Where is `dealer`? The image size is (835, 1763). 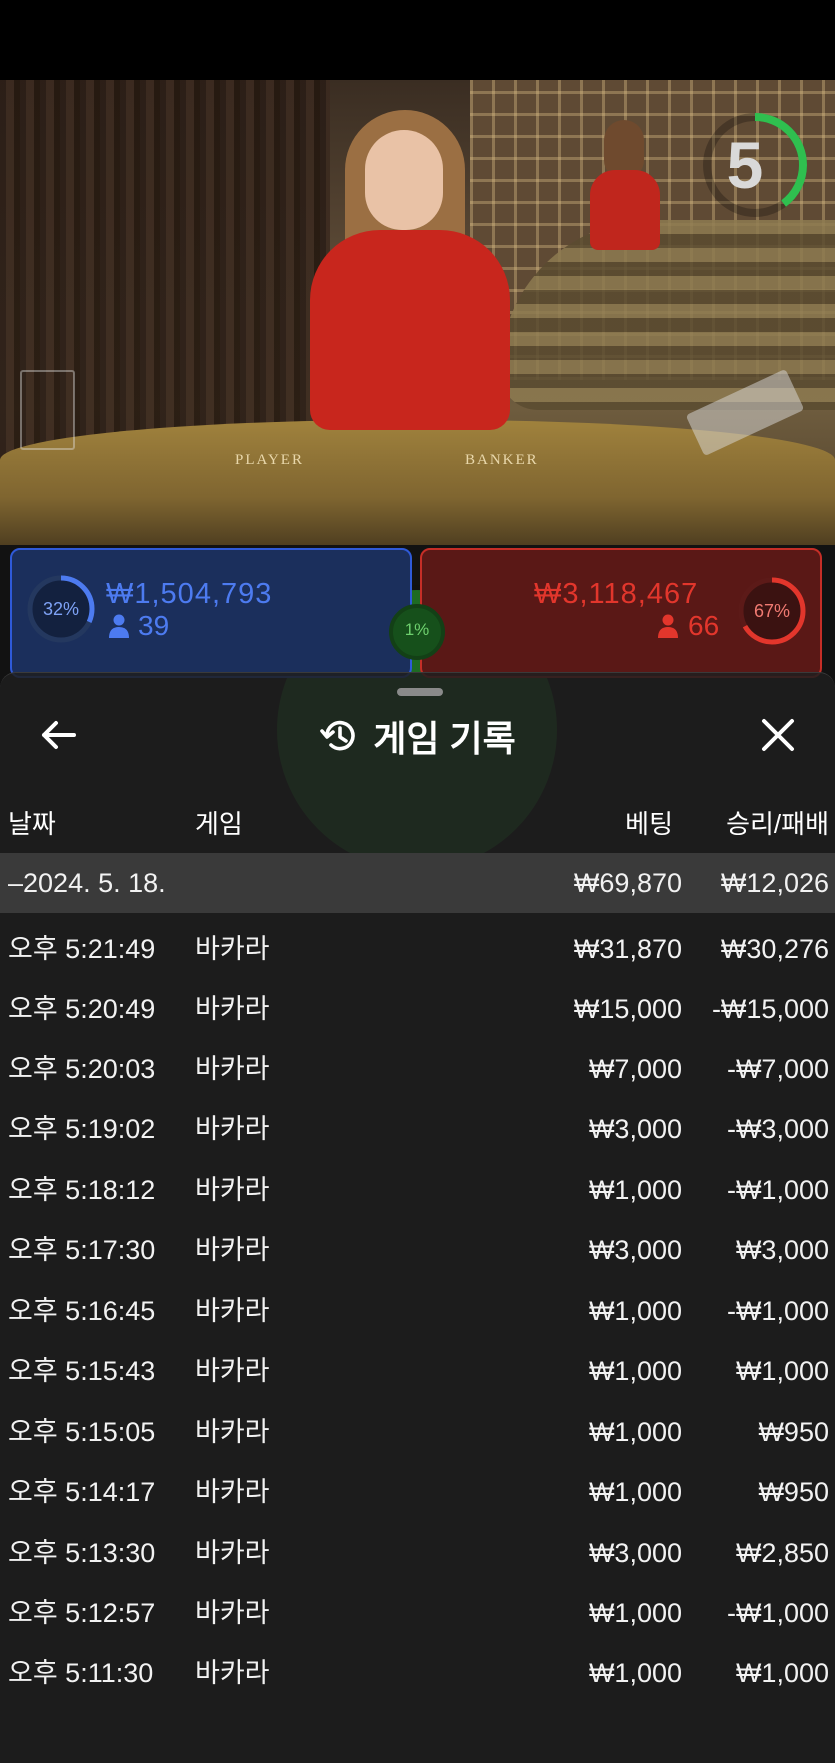
dealer is located at coordinates (415, 275).